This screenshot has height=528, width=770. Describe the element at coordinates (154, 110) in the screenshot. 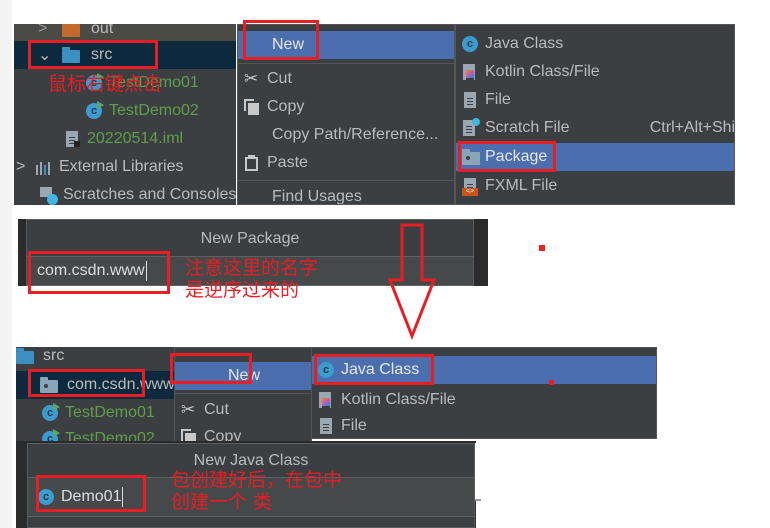

I see `tree-item-label: TestDemo02` at that location.